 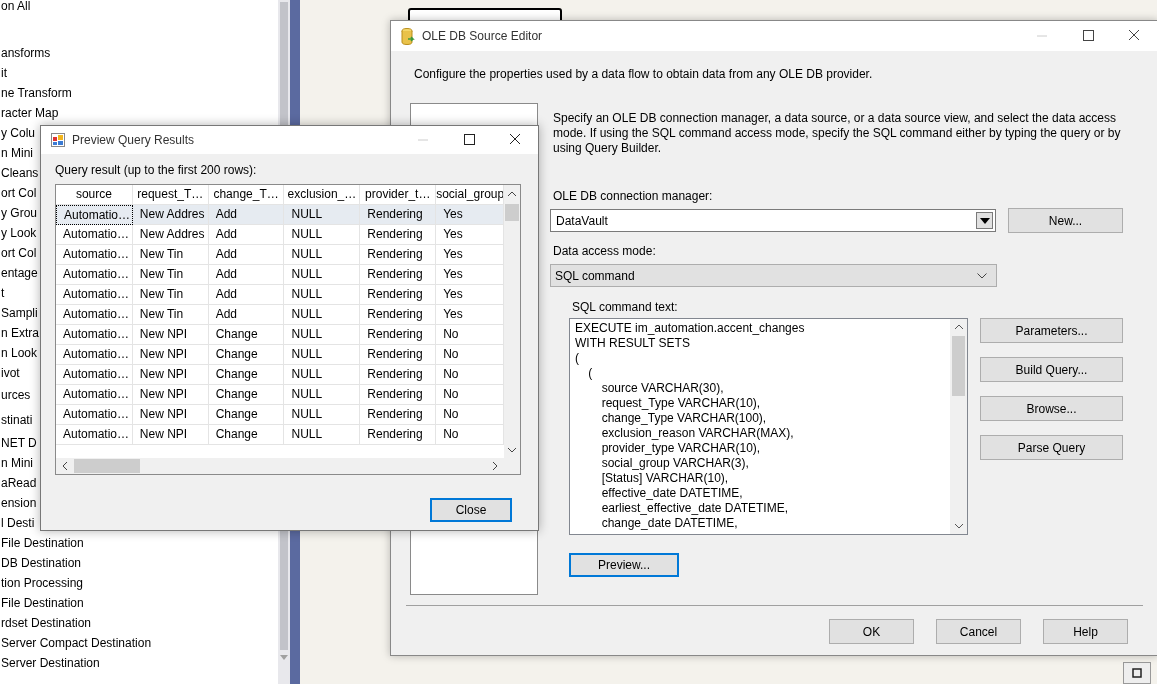 What do you see at coordinates (42, 583) in the screenshot?
I see `toolbox-item: tion Processing` at bounding box center [42, 583].